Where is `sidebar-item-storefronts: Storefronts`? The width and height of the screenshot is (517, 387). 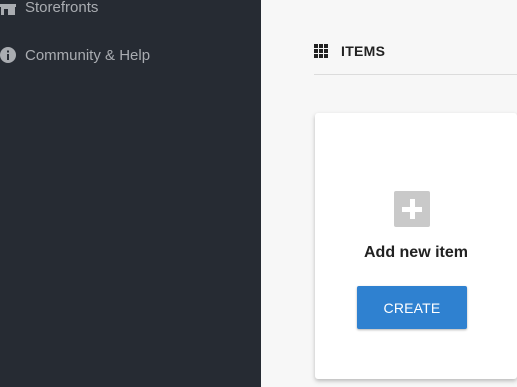
sidebar-item-storefronts: Storefronts is located at coordinates (130, 11).